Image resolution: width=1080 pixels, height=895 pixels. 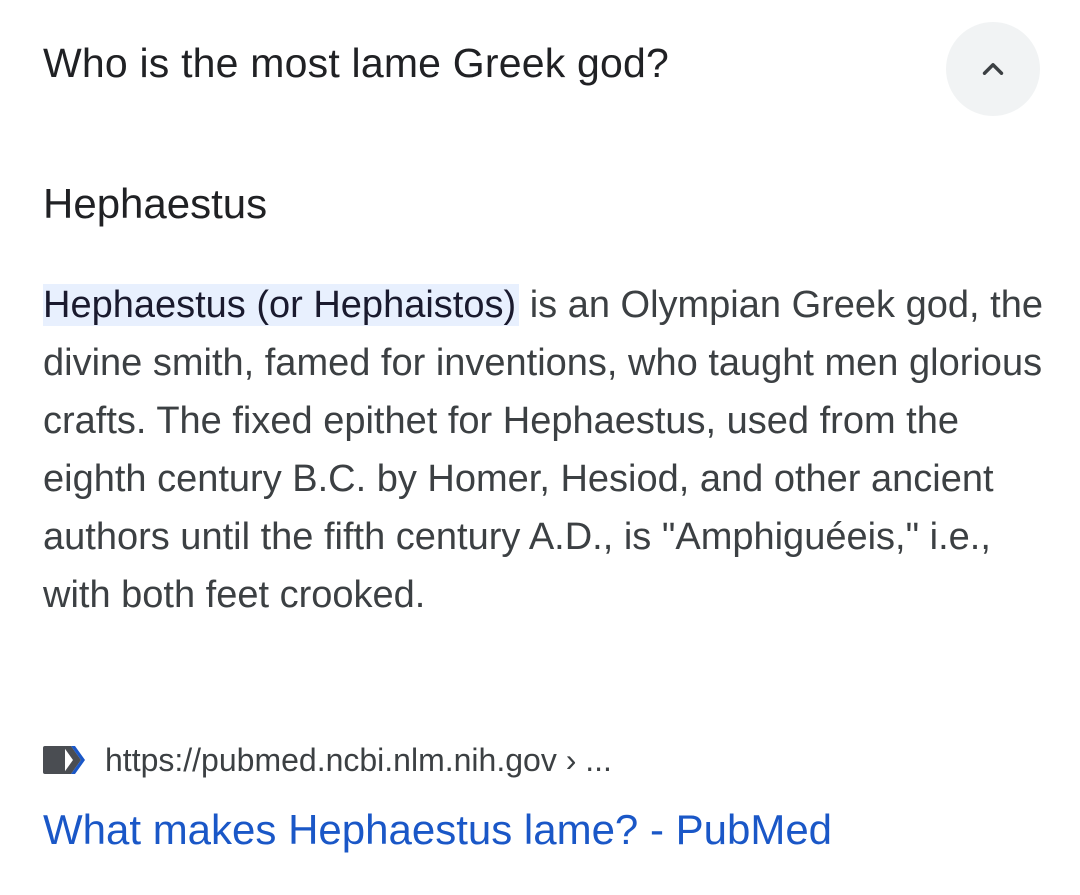 I want to click on site-favicon-icon, so click(x=64, y=760).